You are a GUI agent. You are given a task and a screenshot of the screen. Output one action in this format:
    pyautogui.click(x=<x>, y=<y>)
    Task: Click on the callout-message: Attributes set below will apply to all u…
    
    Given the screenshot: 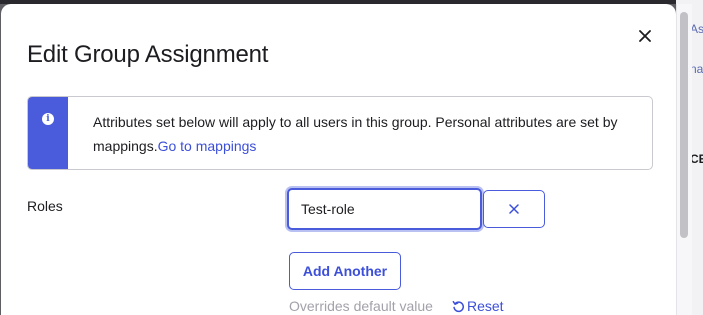 What is the action you would take?
    pyautogui.click(x=365, y=134)
    